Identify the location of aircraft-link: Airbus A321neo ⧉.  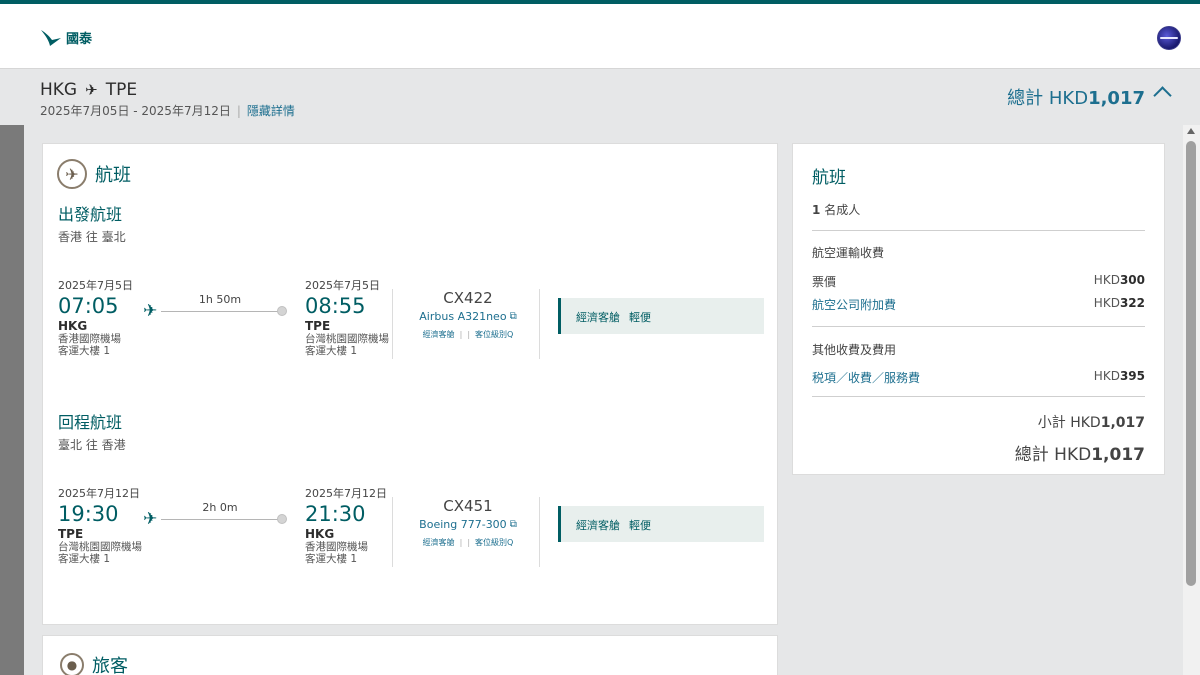
(468, 316).